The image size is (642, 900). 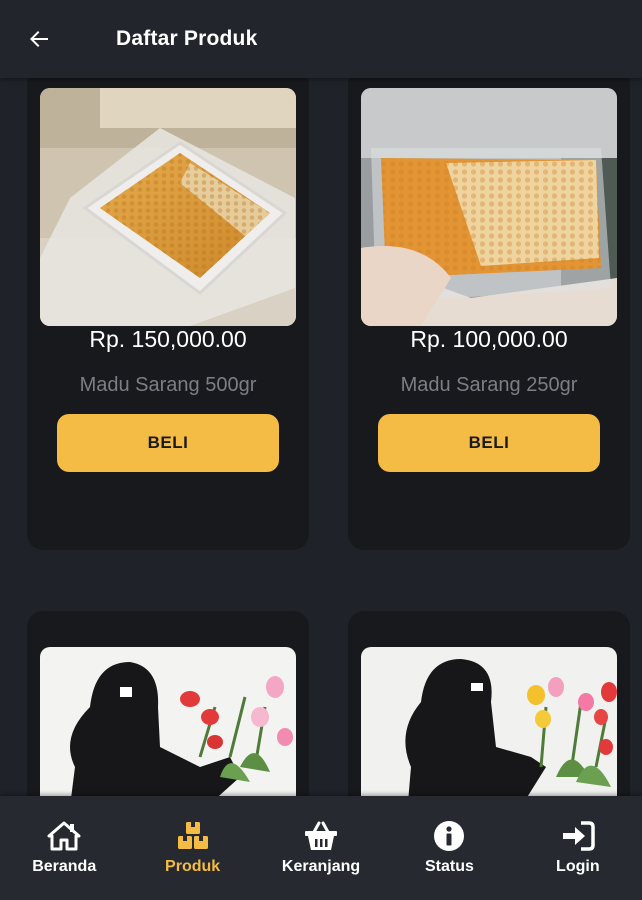 What do you see at coordinates (449, 836) in the screenshot?
I see `info-icon` at bounding box center [449, 836].